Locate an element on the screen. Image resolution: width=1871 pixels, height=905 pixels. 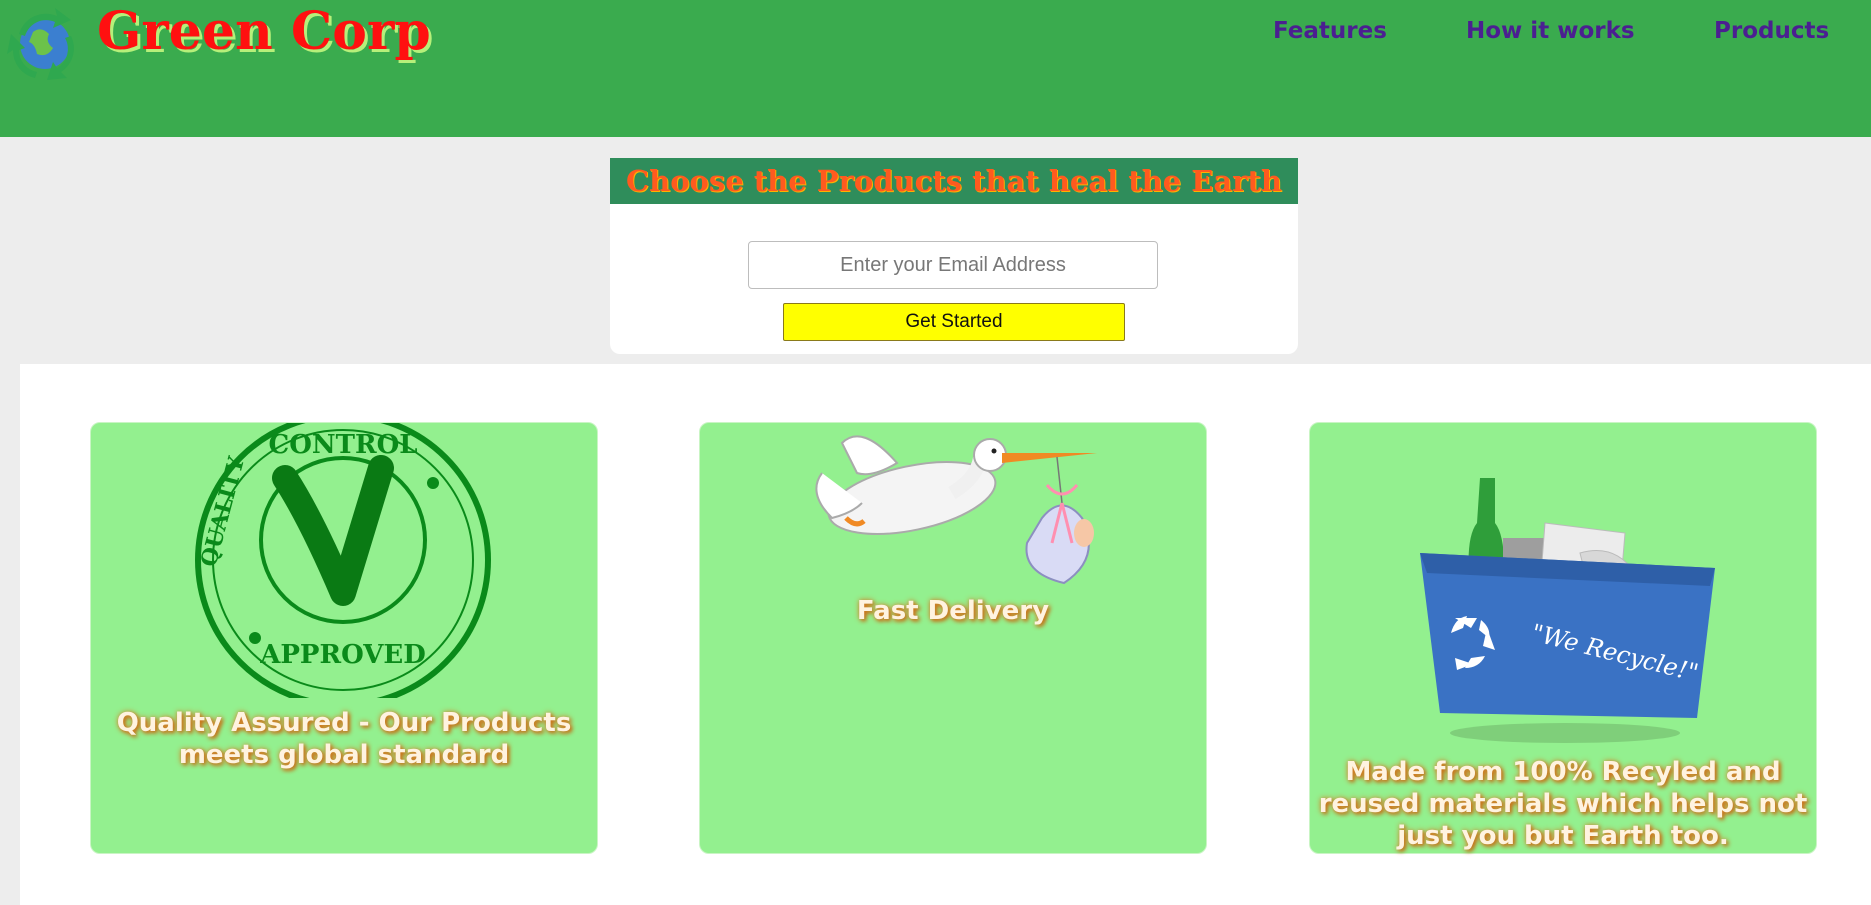
get-started-button: Get Started is located at coordinates (954, 322).